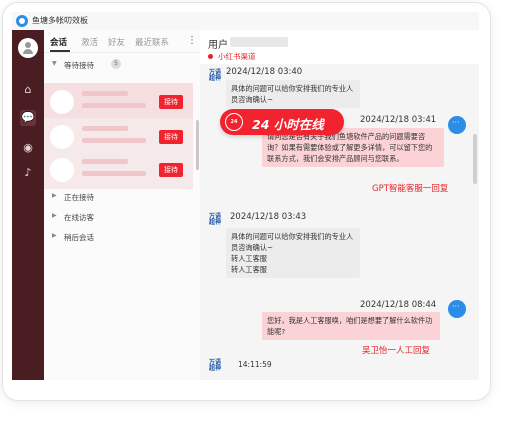  Describe the element at coordinates (268, 217) in the screenshot. I see `message-time: 2024/12/18 03:43` at that location.